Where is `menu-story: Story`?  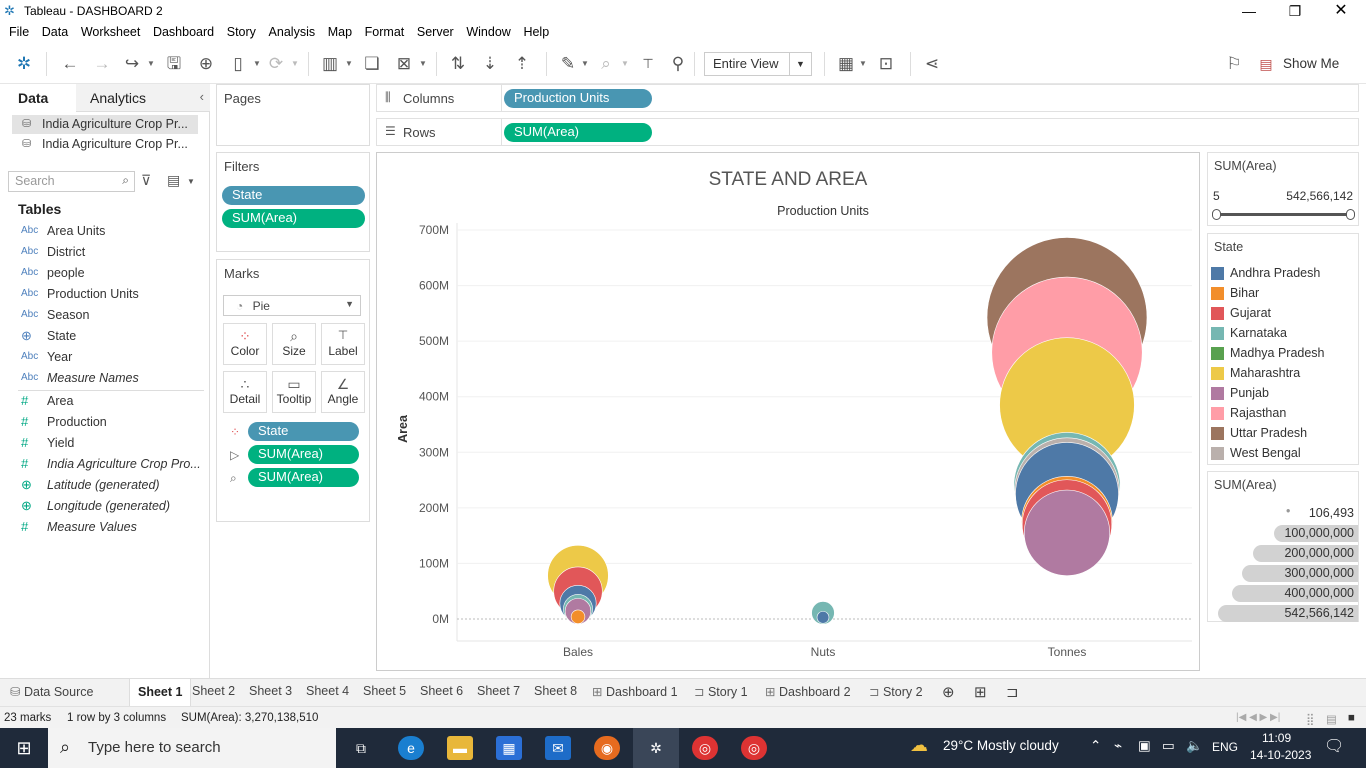
menu-story: Story is located at coordinates (241, 30).